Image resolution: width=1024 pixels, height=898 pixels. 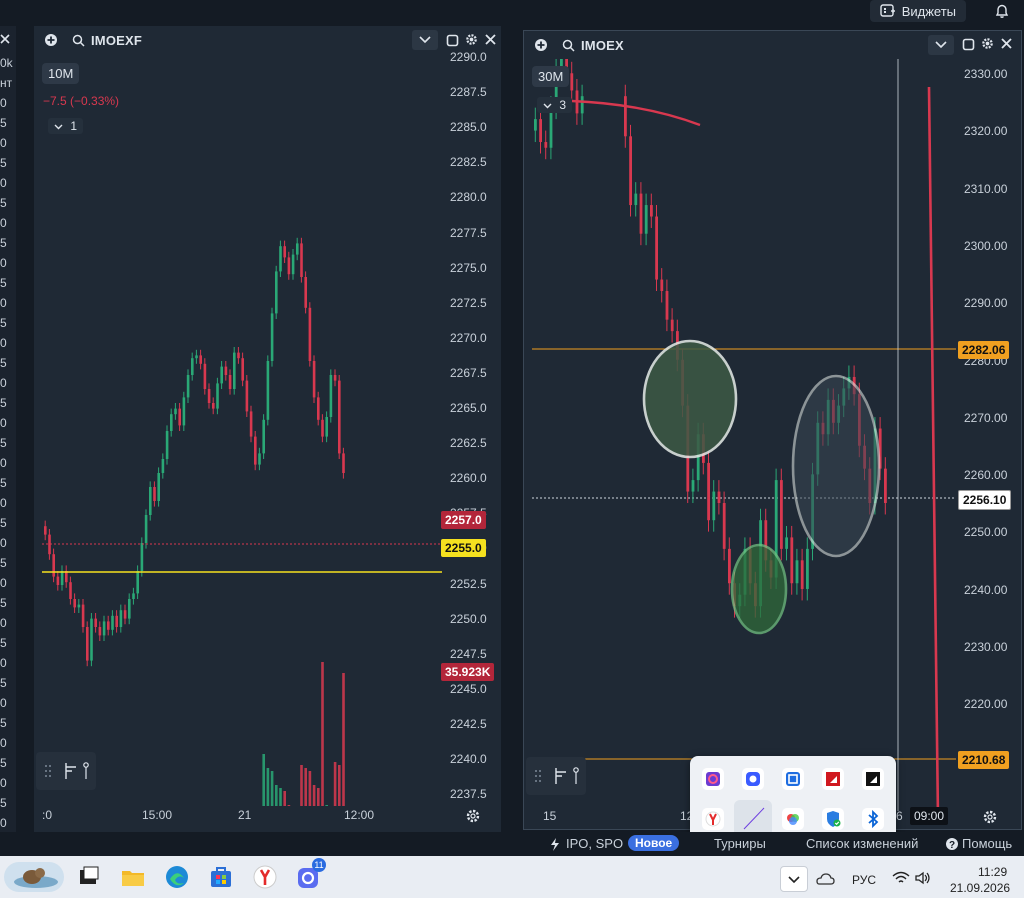 What do you see at coordinates (794, 879) in the screenshot?
I see `show-hidden-icons-button` at bounding box center [794, 879].